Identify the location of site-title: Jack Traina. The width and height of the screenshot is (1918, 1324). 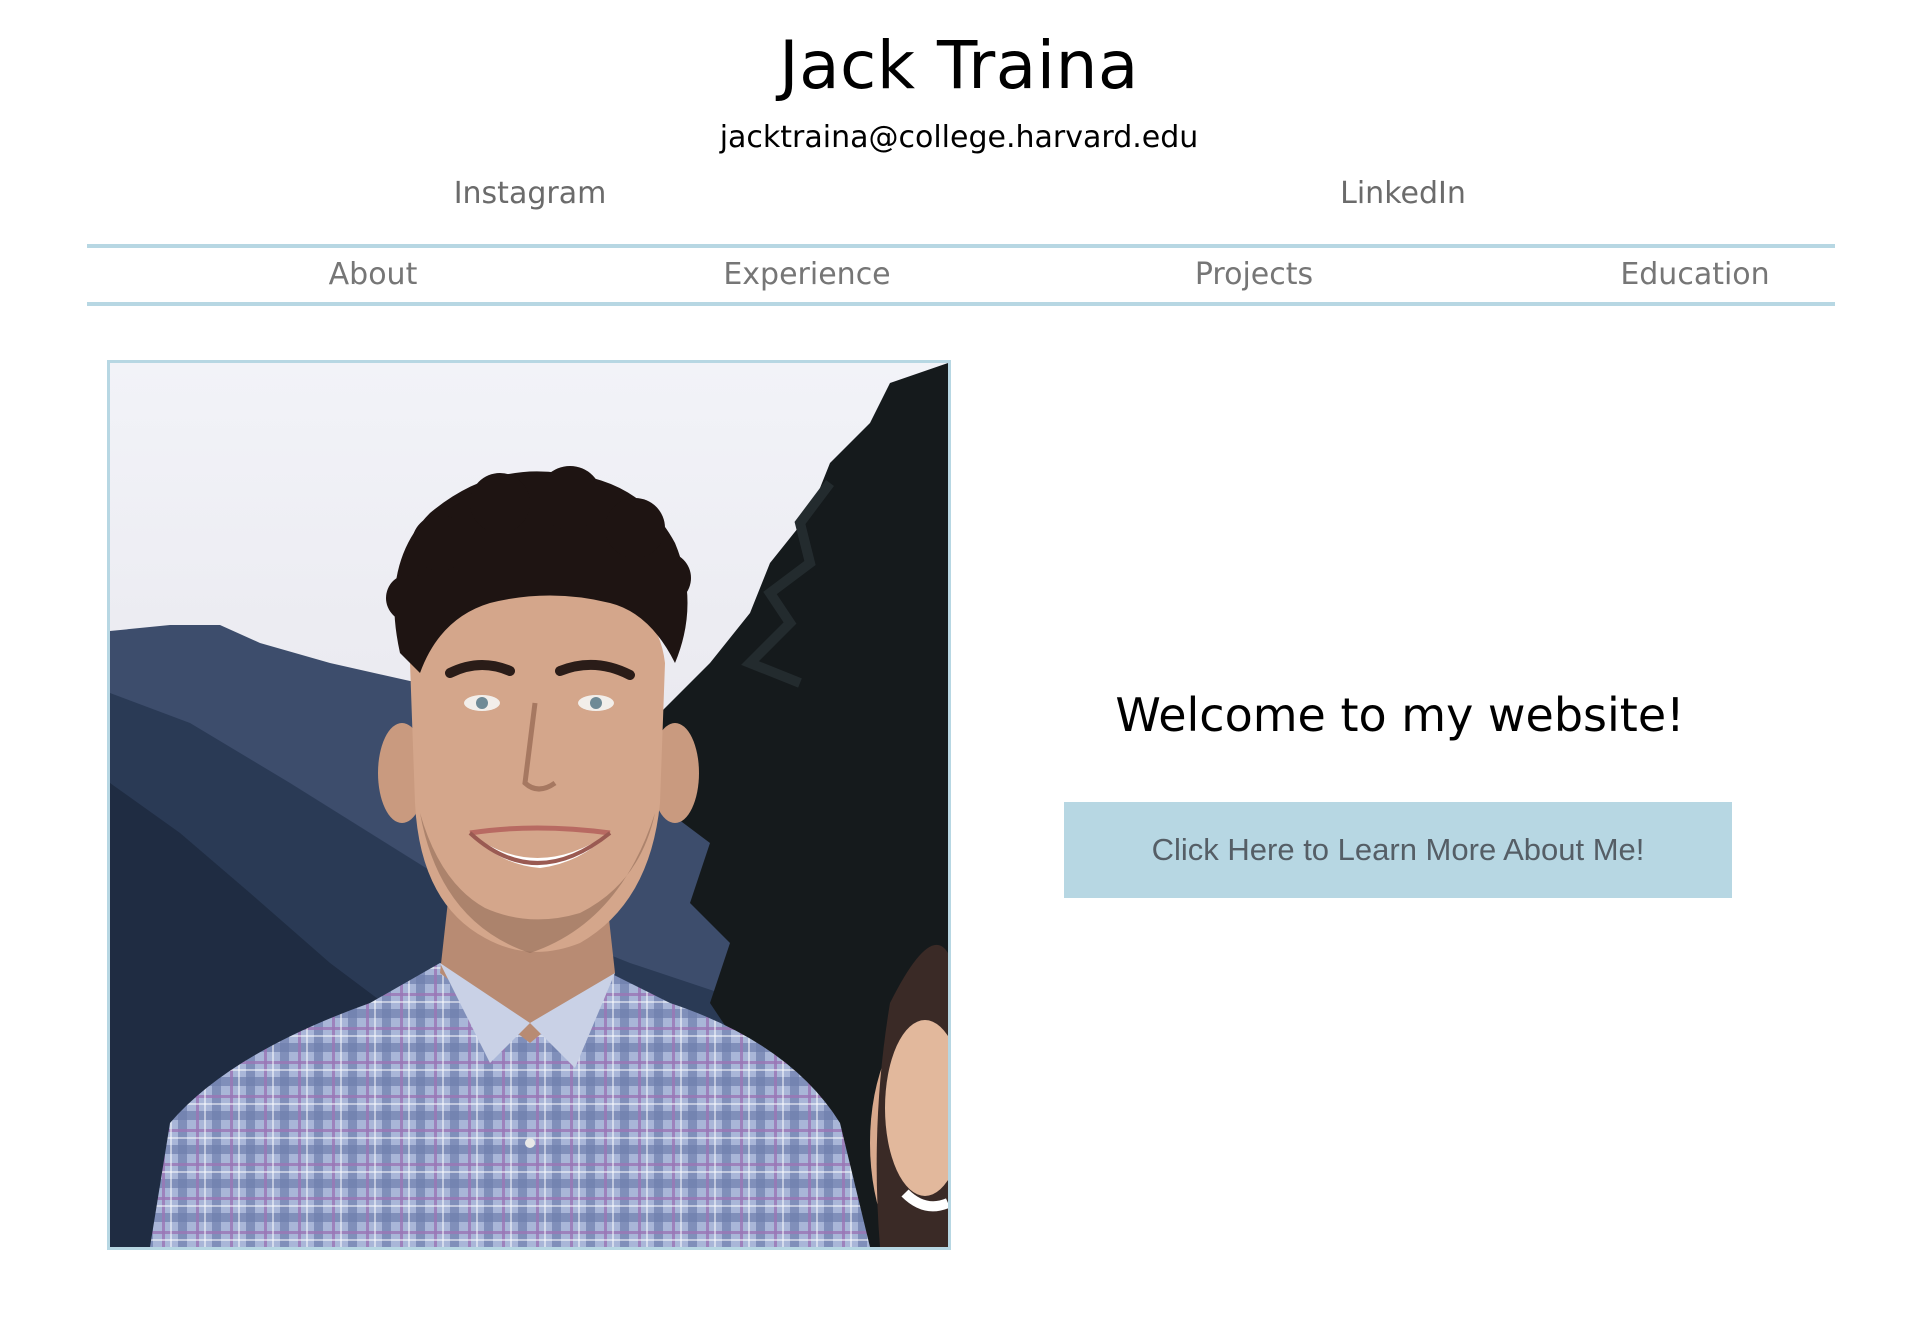
(959, 65).